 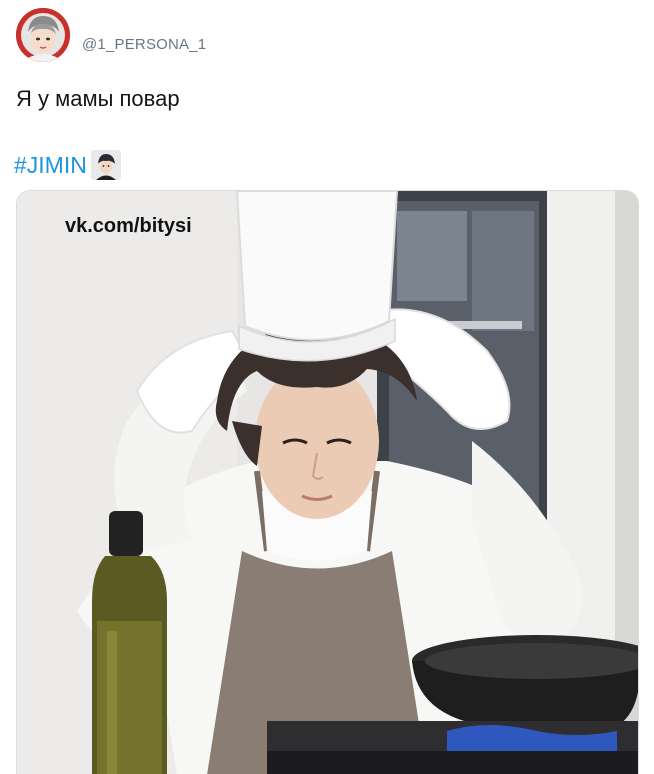 I want to click on user-handle: @1_PERSONA_1, so click(x=144, y=44).